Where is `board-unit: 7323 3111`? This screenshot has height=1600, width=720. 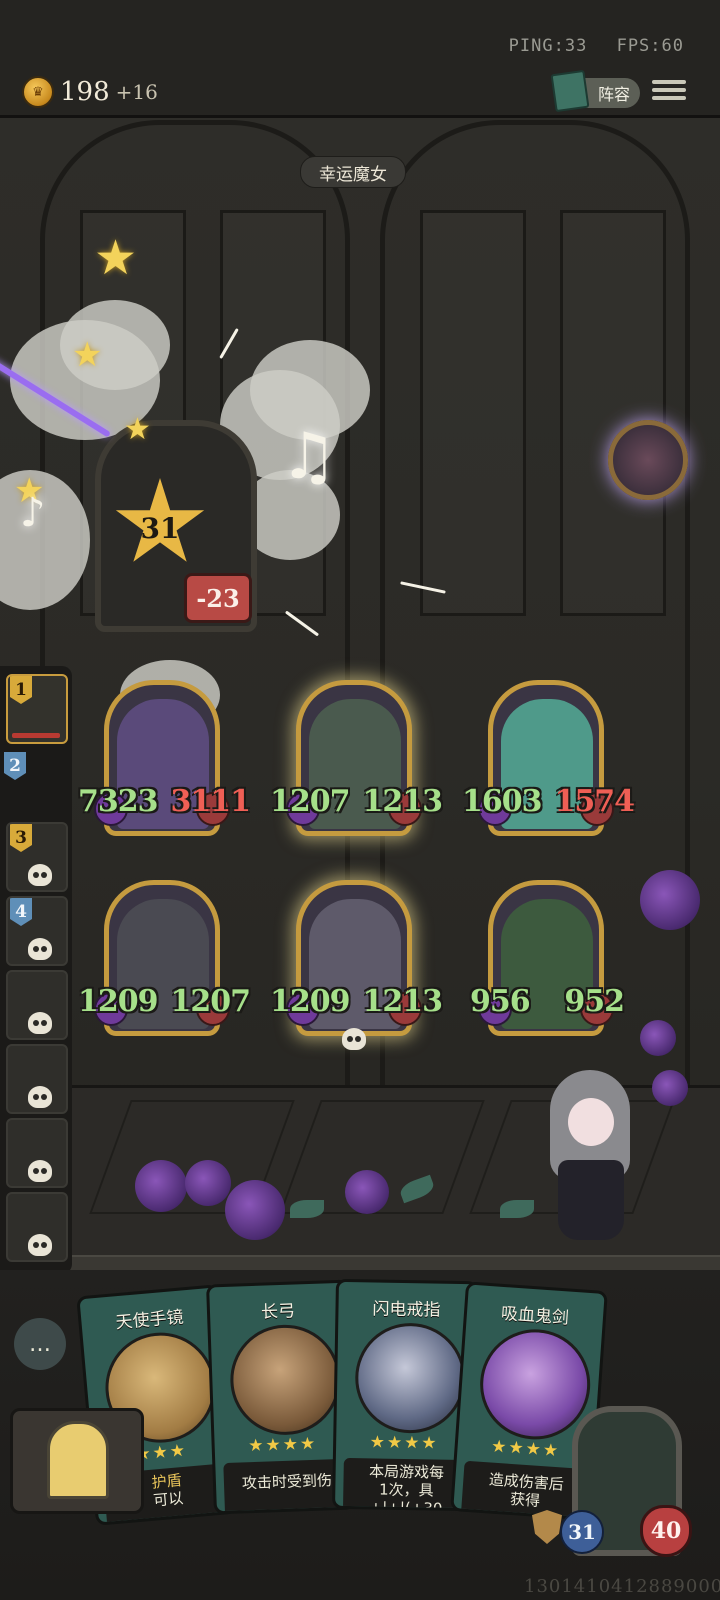 board-unit: 7323 3111 is located at coordinates (164, 758).